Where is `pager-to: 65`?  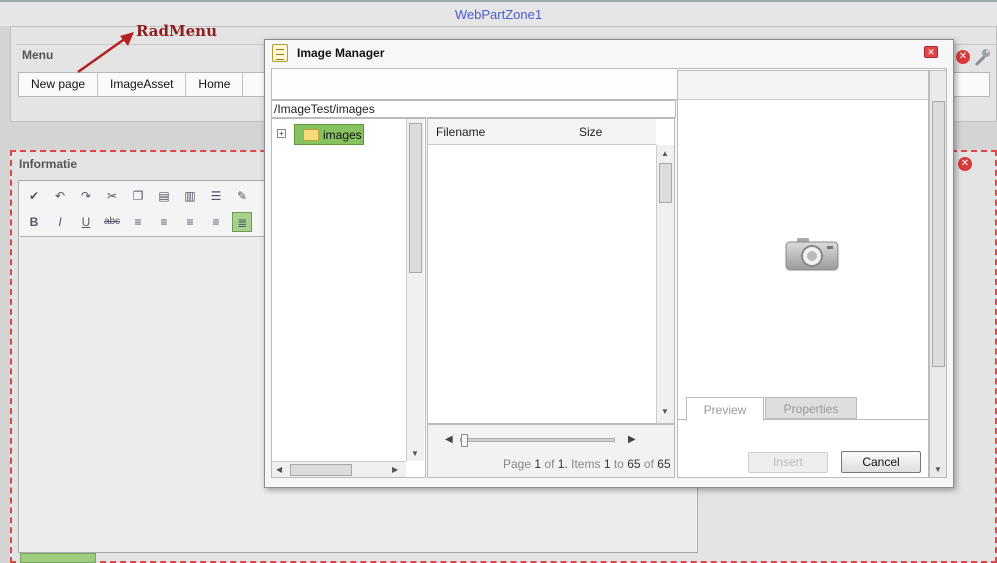 pager-to: 65 is located at coordinates (634, 464).